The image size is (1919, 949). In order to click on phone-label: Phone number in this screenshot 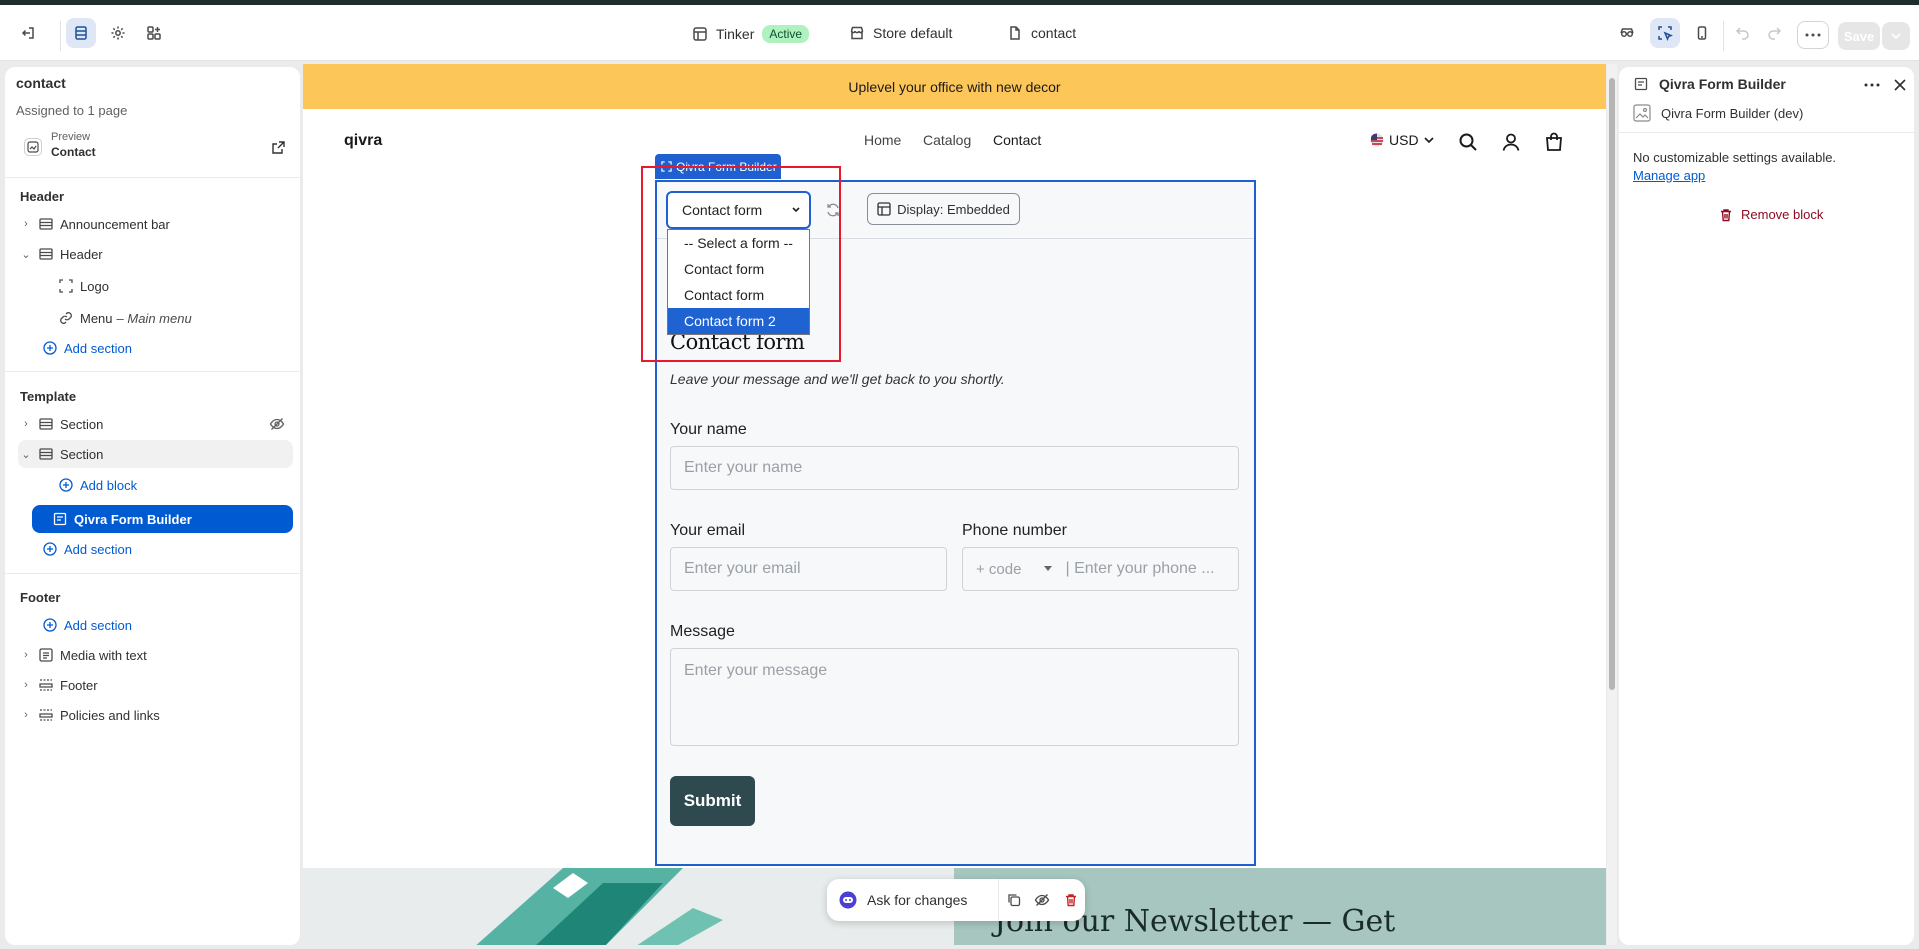, I will do `click(1014, 530)`.